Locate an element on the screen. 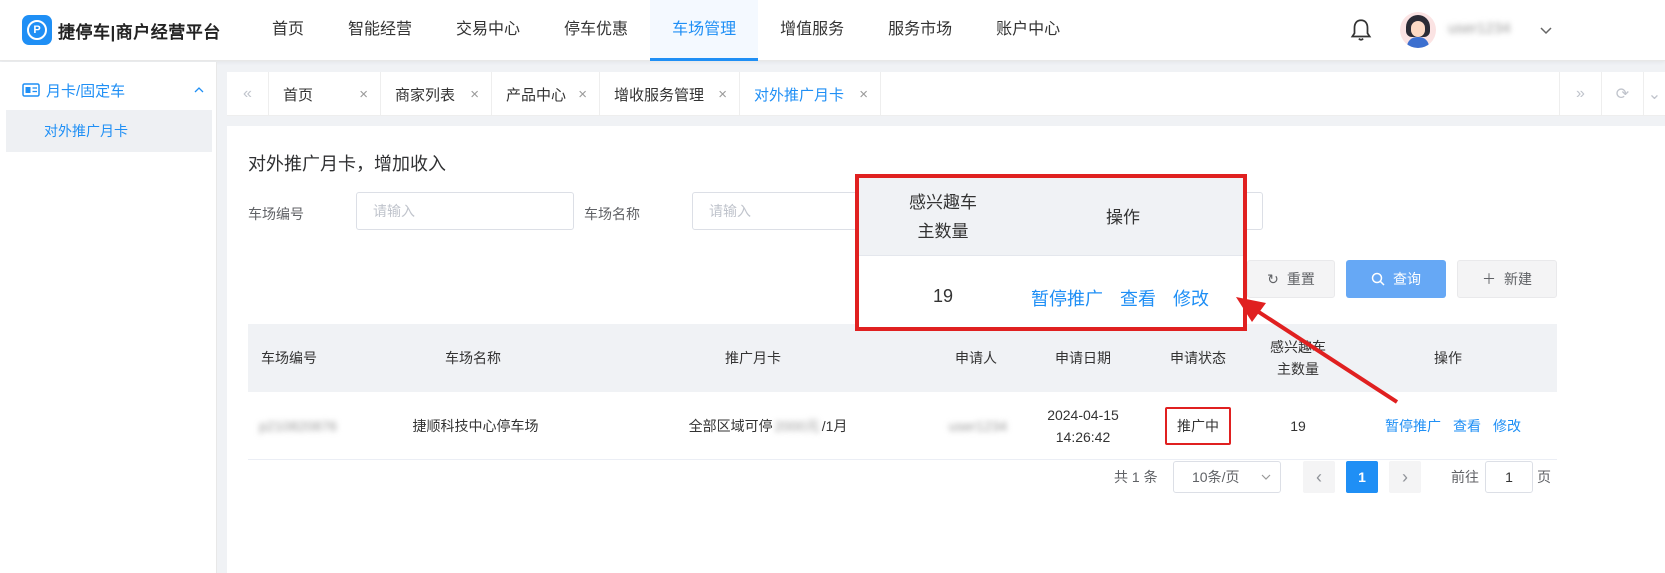 The image size is (1665, 573). zoom-callout: 感兴趣车 主数量 操作 19 暂停推广 查看 修改 is located at coordinates (1051, 252).